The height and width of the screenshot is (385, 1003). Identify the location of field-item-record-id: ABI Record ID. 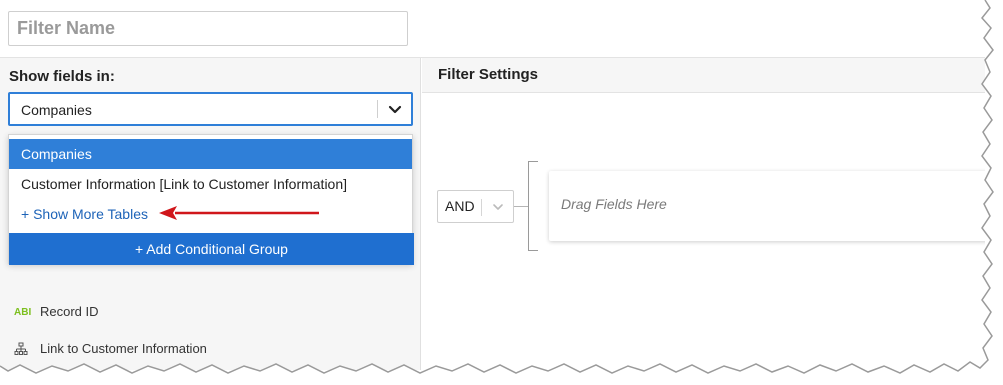
(56, 312).